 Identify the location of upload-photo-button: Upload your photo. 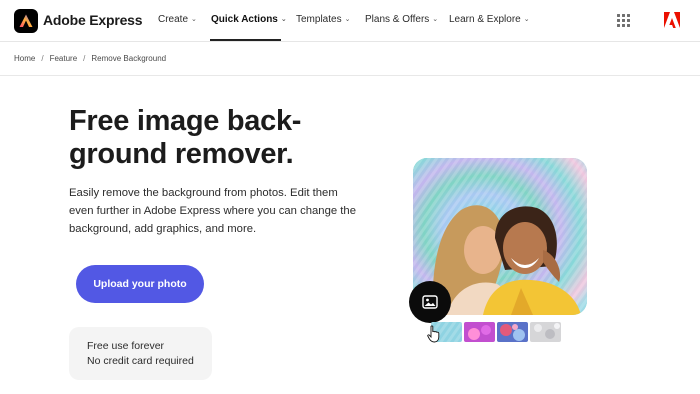
(140, 284).